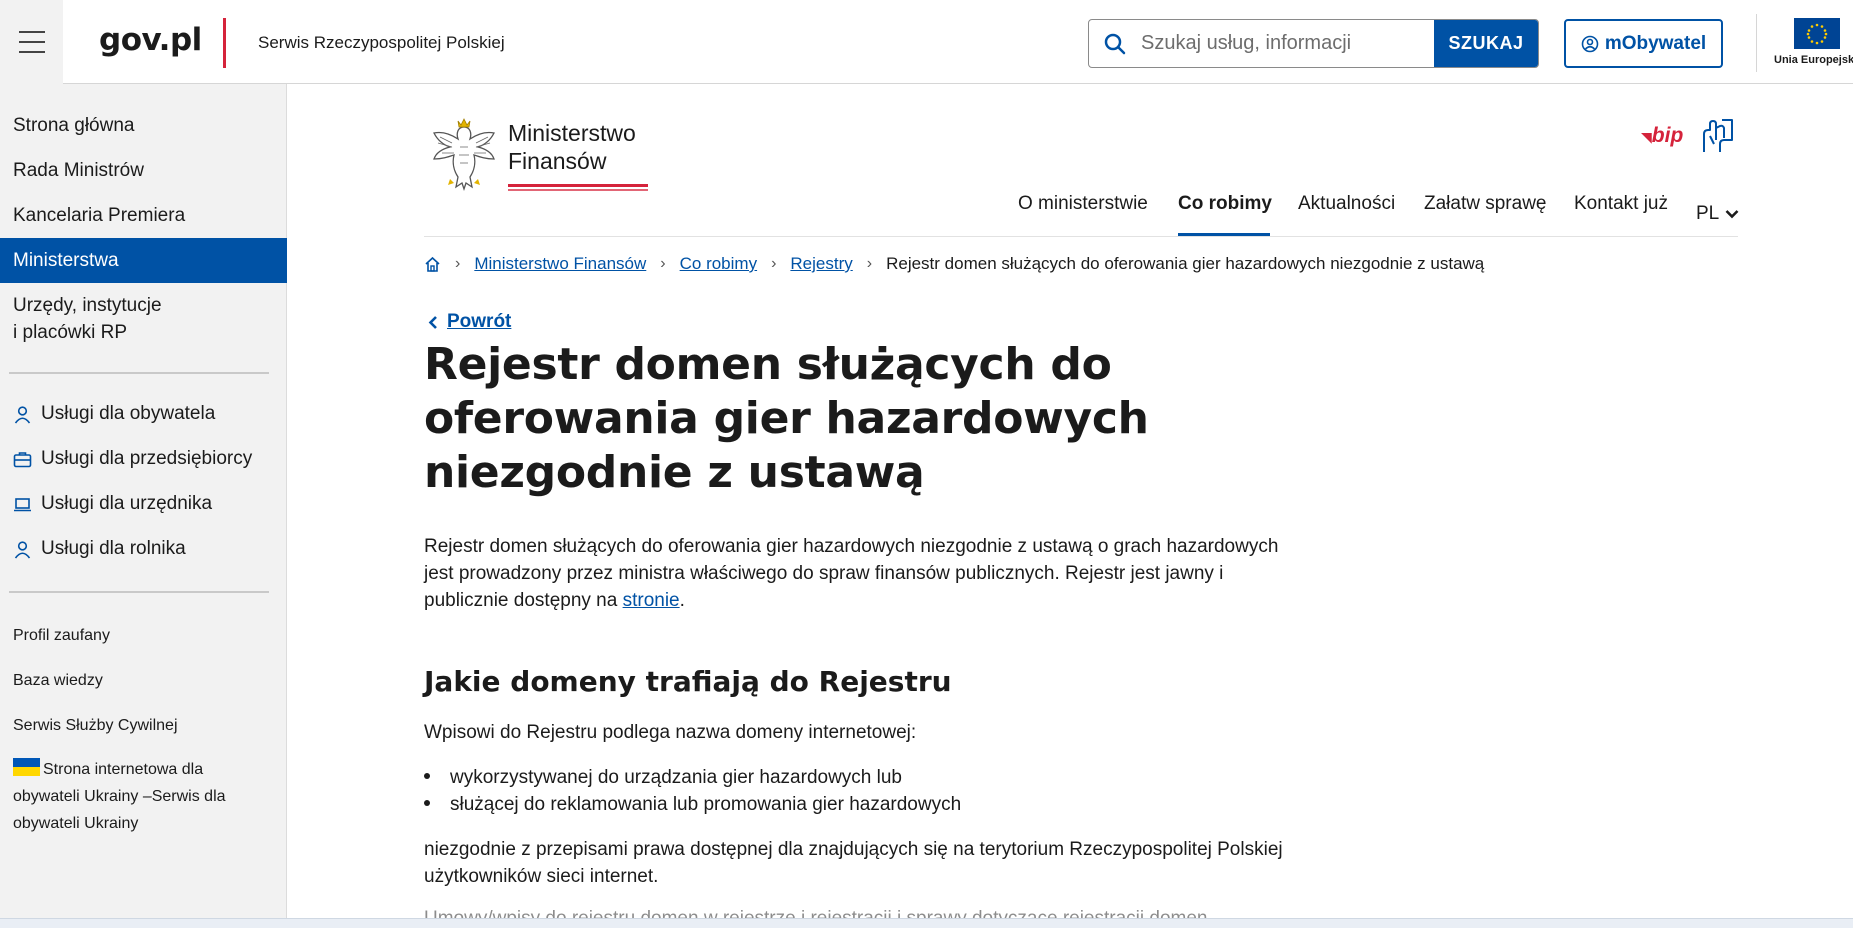 The height and width of the screenshot is (928, 1853). What do you see at coordinates (128, 413) in the screenshot?
I see `service-label: Usługi dla obywatela` at bounding box center [128, 413].